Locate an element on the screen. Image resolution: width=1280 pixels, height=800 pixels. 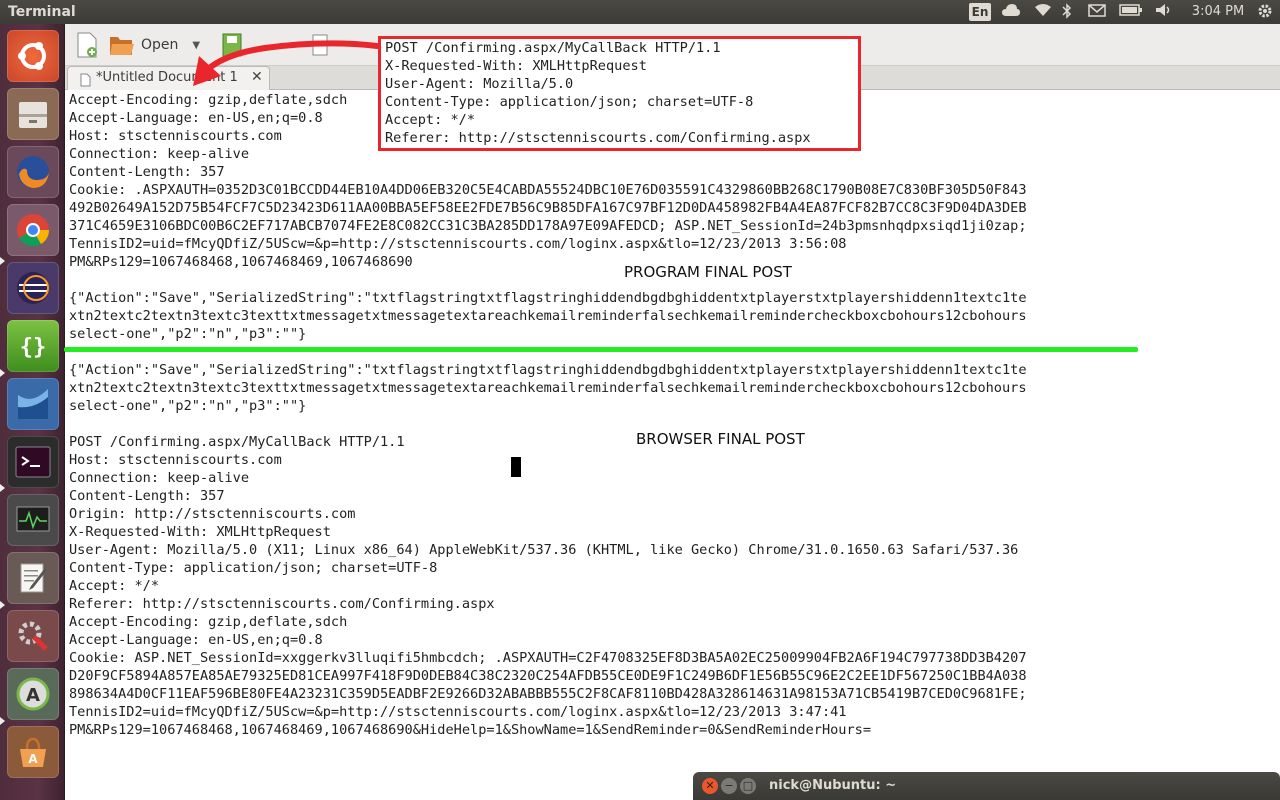
eclipse-icon is located at coordinates (33, 288).